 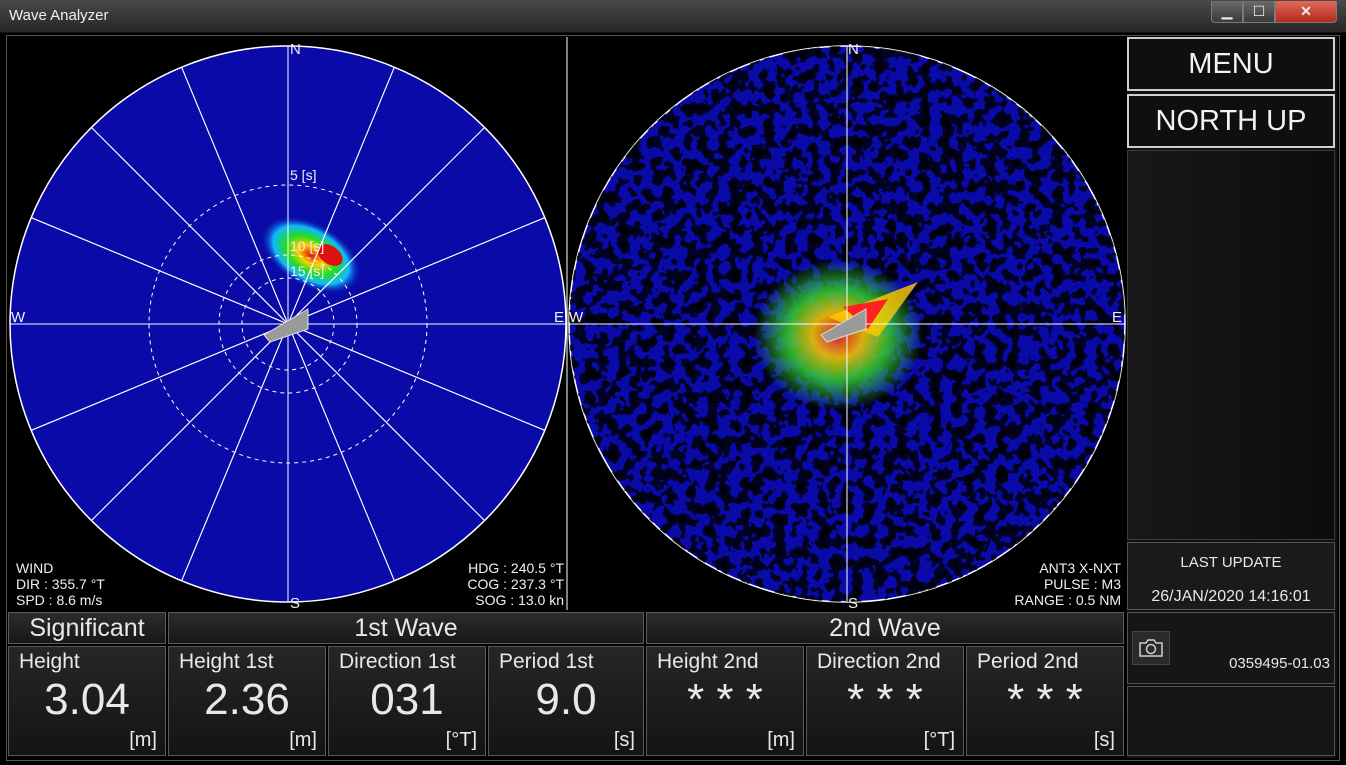 I want to click on compass-n: N, so click(x=295, y=49).